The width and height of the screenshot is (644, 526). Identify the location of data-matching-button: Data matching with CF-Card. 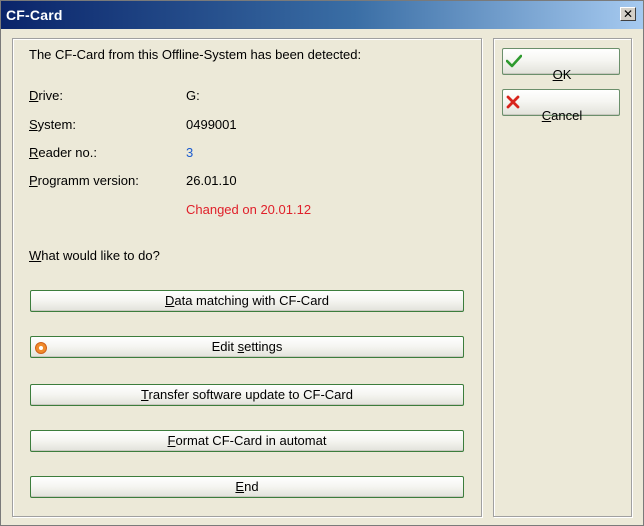
(247, 301).